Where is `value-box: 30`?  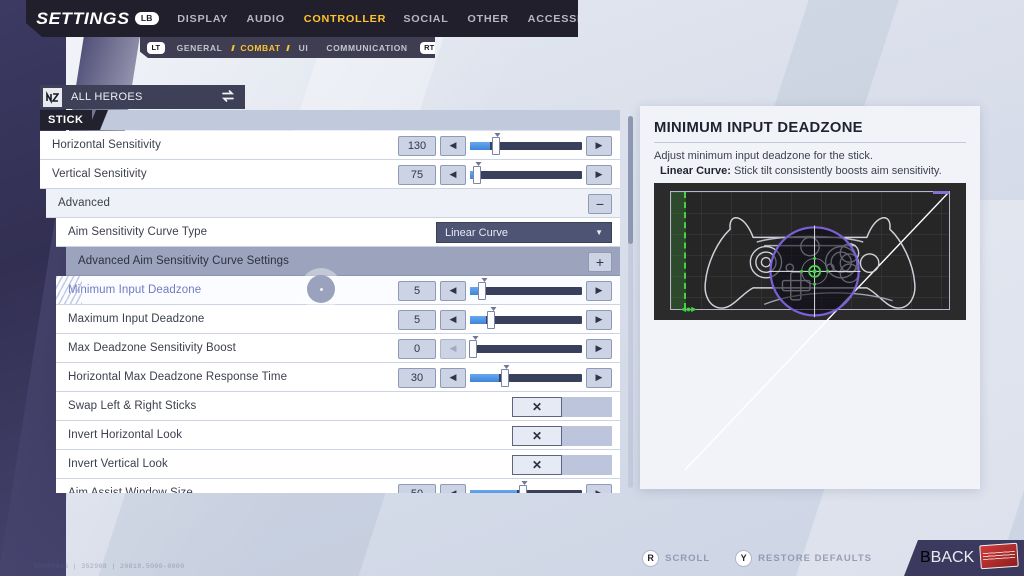 value-box: 30 is located at coordinates (417, 377).